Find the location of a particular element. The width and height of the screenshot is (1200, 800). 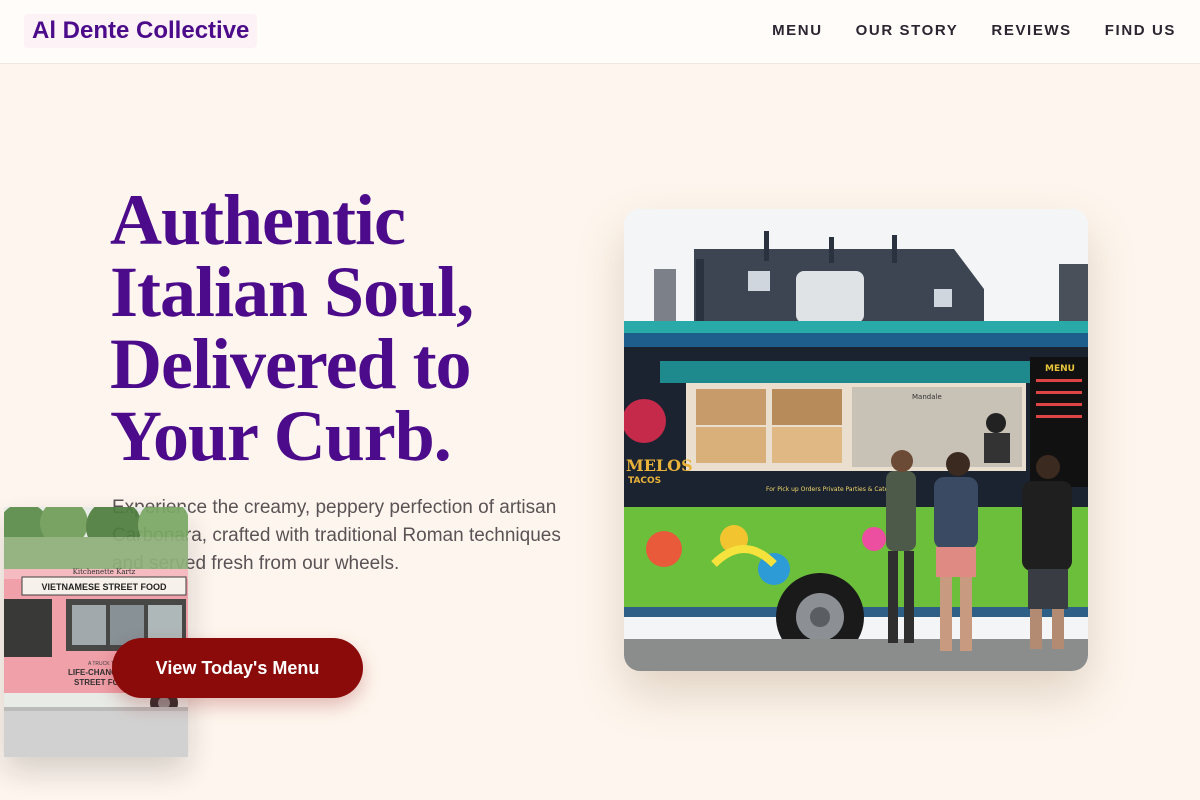

nav-link-our-story: OUR STORY is located at coordinates (907, 30).